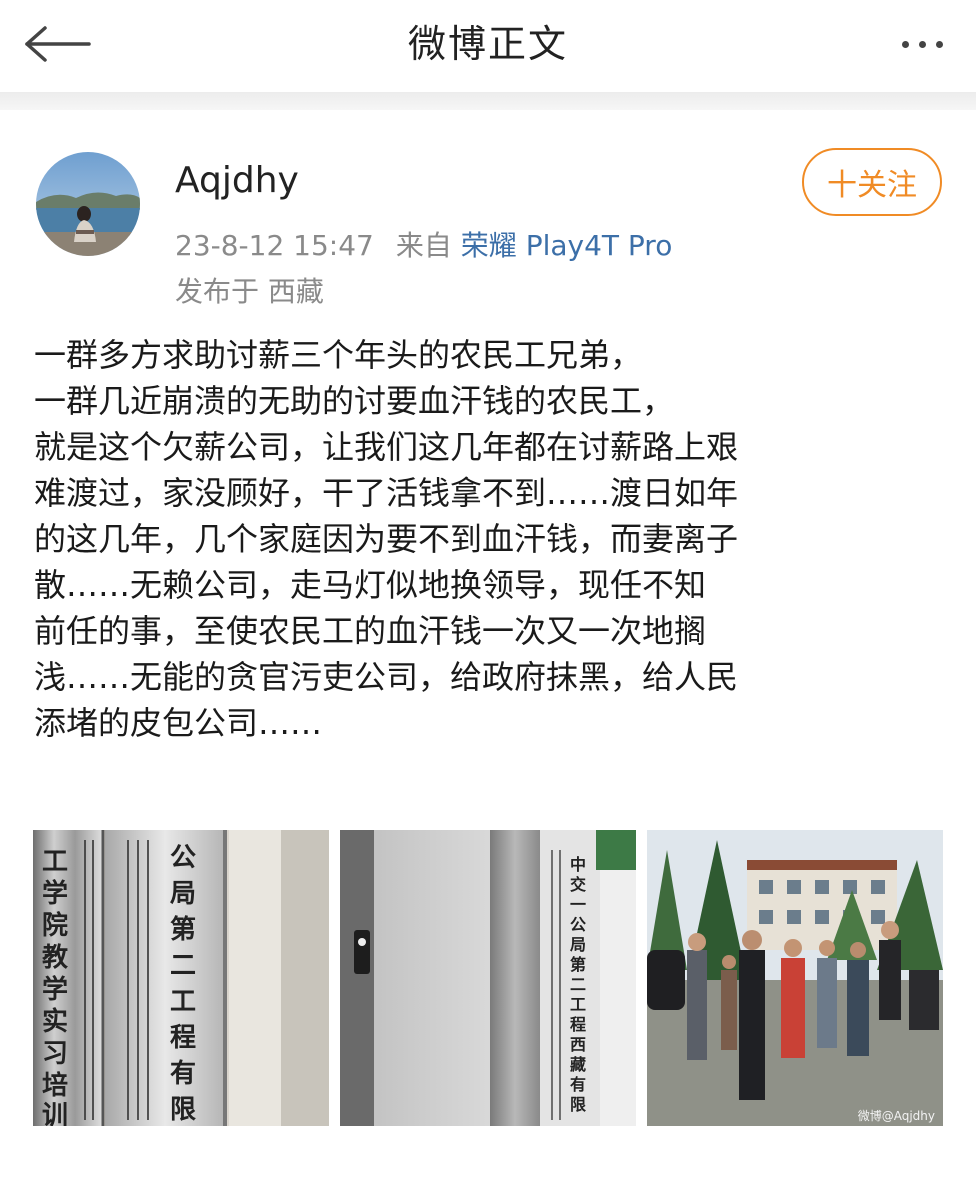 This screenshot has width=976, height=1200. What do you see at coordinates (488, 1175) in the screenshot?
I see `bottom-spacer` at bounding box center [488, 1175].